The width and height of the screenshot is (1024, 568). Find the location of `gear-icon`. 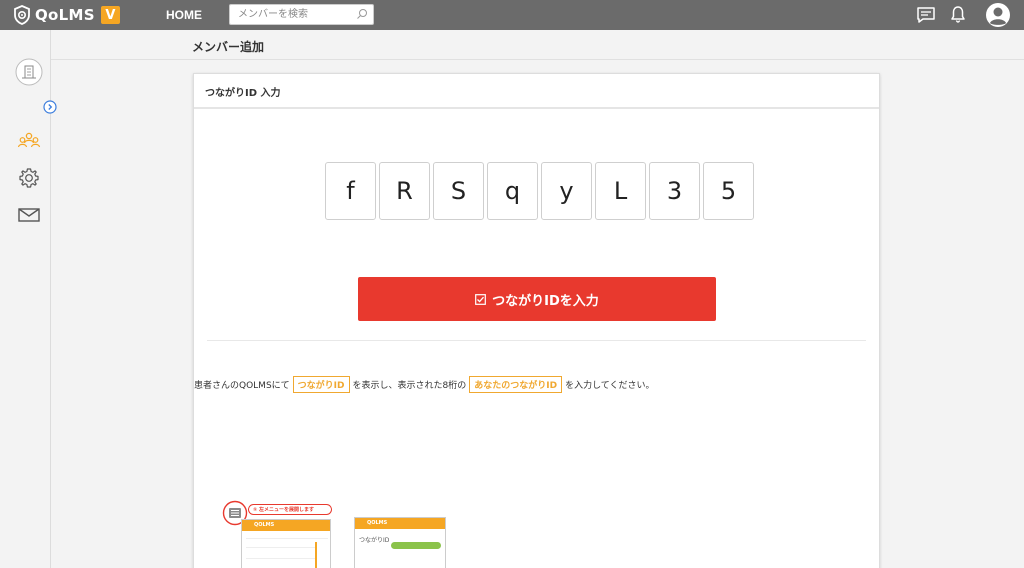

gear-icon is located at coordinates (29, 178).